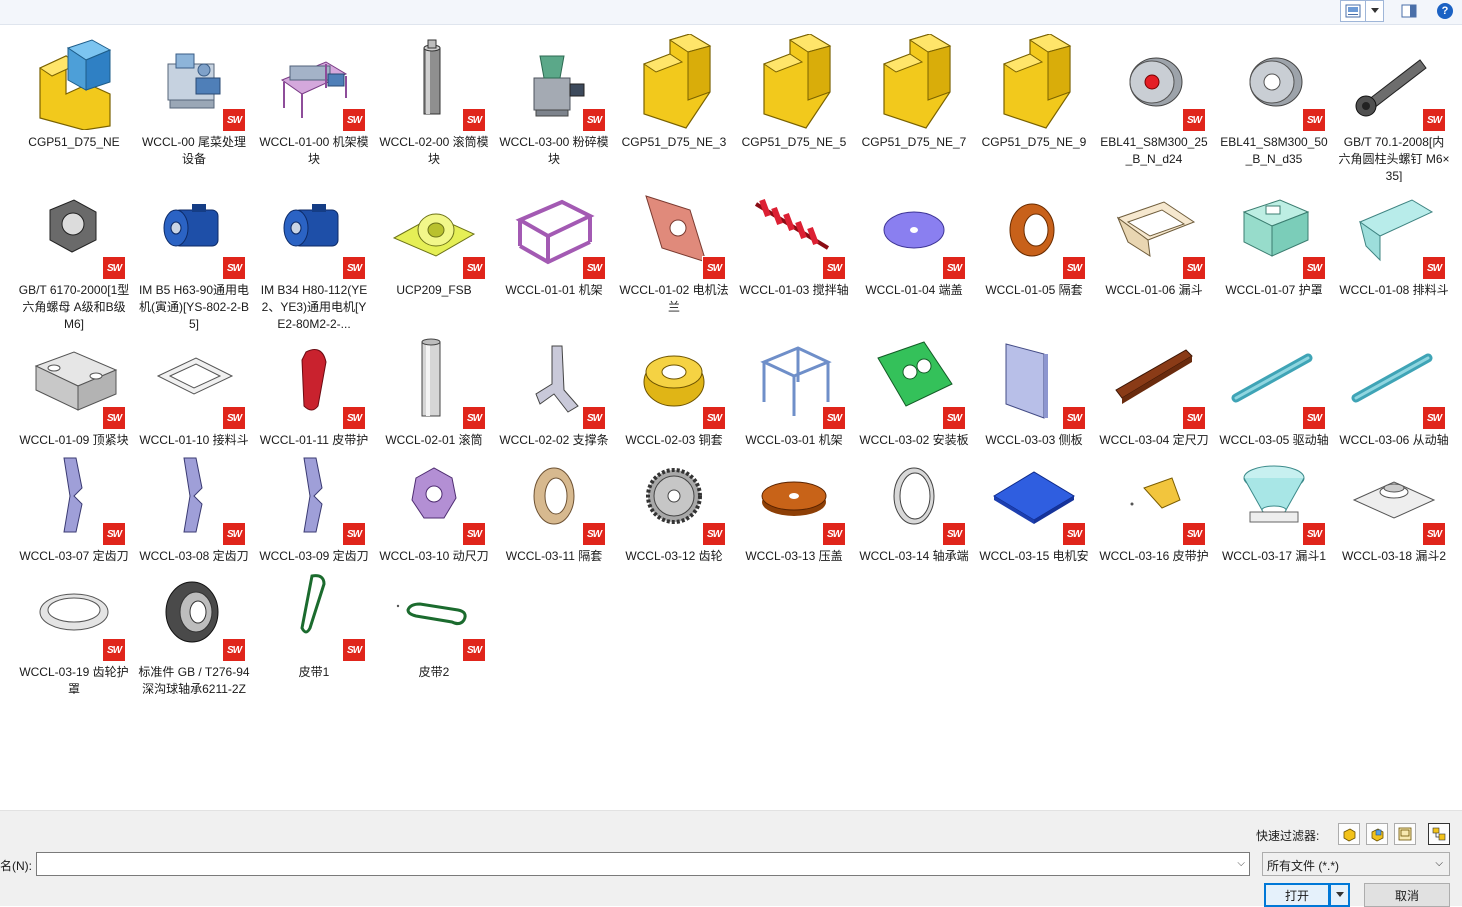 Image resolution: width=1462 pixels, height=907 pixels. I want to click on open-options-dropdown, so click(1340, 895).